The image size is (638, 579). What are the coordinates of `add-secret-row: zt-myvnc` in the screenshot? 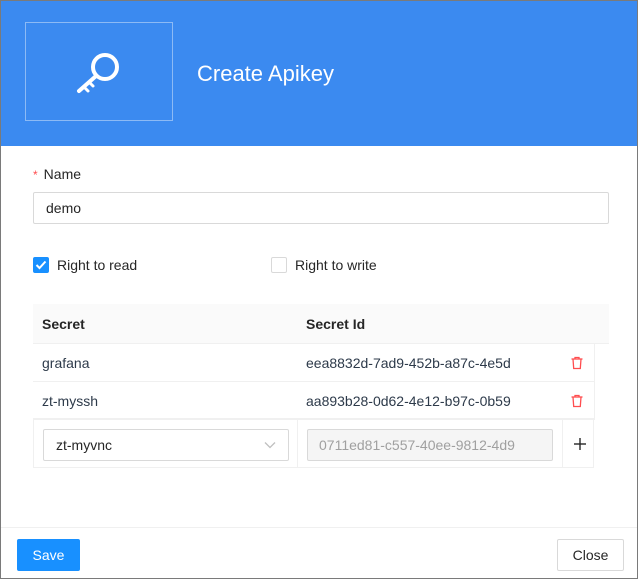 It's located at (313, 443).